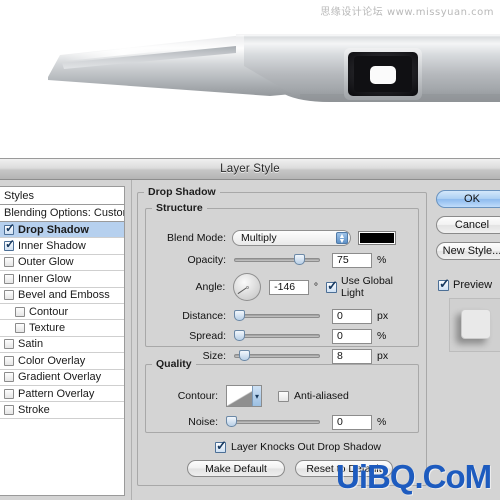 The height and width of the screenshot is (500, 500). I want to click on metal-device-illustration, so click(274, 68).